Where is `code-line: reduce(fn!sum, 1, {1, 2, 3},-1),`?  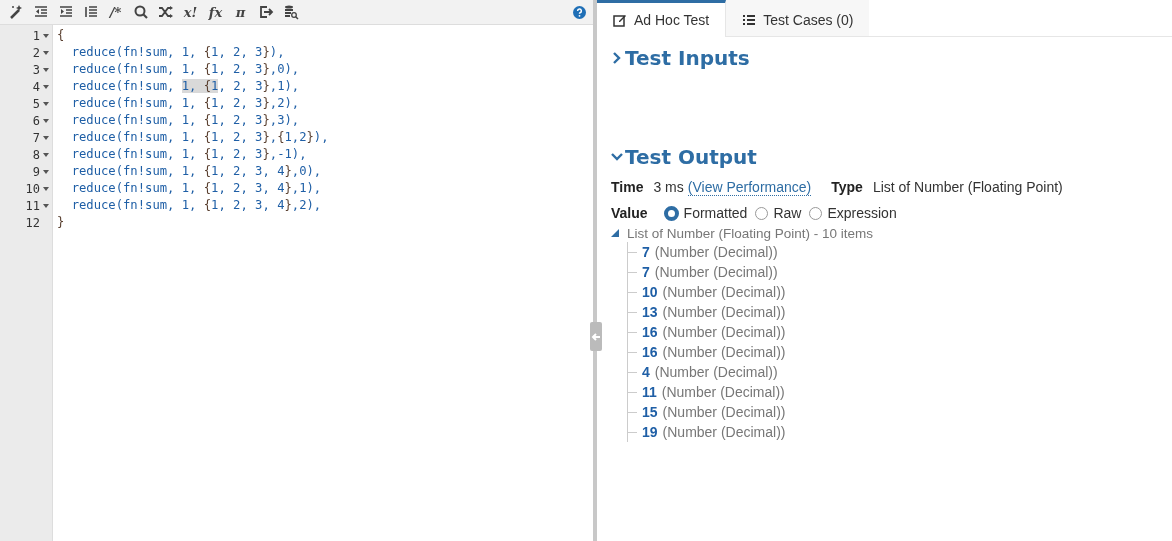
code-line: reduce(fn!sum, 1, {1, 2, 3},-1), is located at coordinates (189, 154).